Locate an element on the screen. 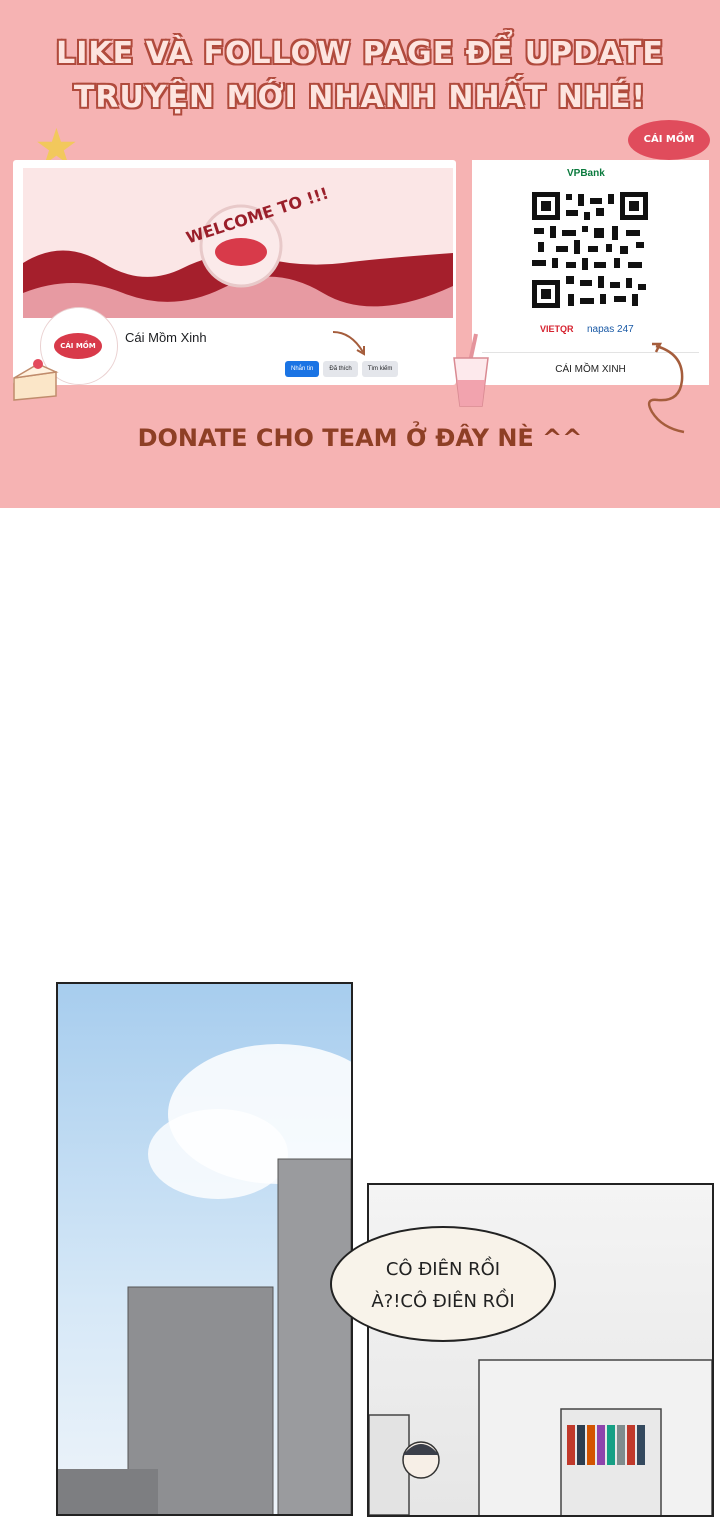 This screenshot has height=1517, width=720. comic-city-artwork is located at coordinates (204, 1279).